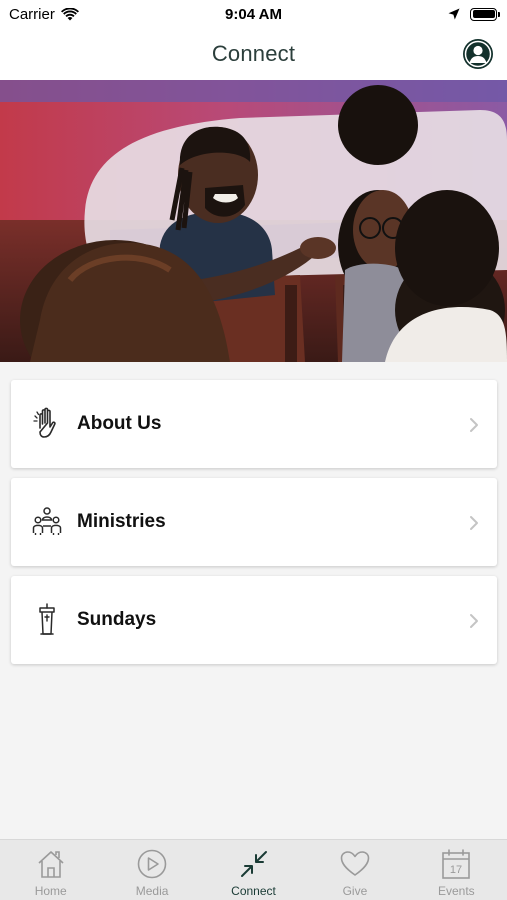  I want to click on menu-item-label: Ministries, so click(121, 521).